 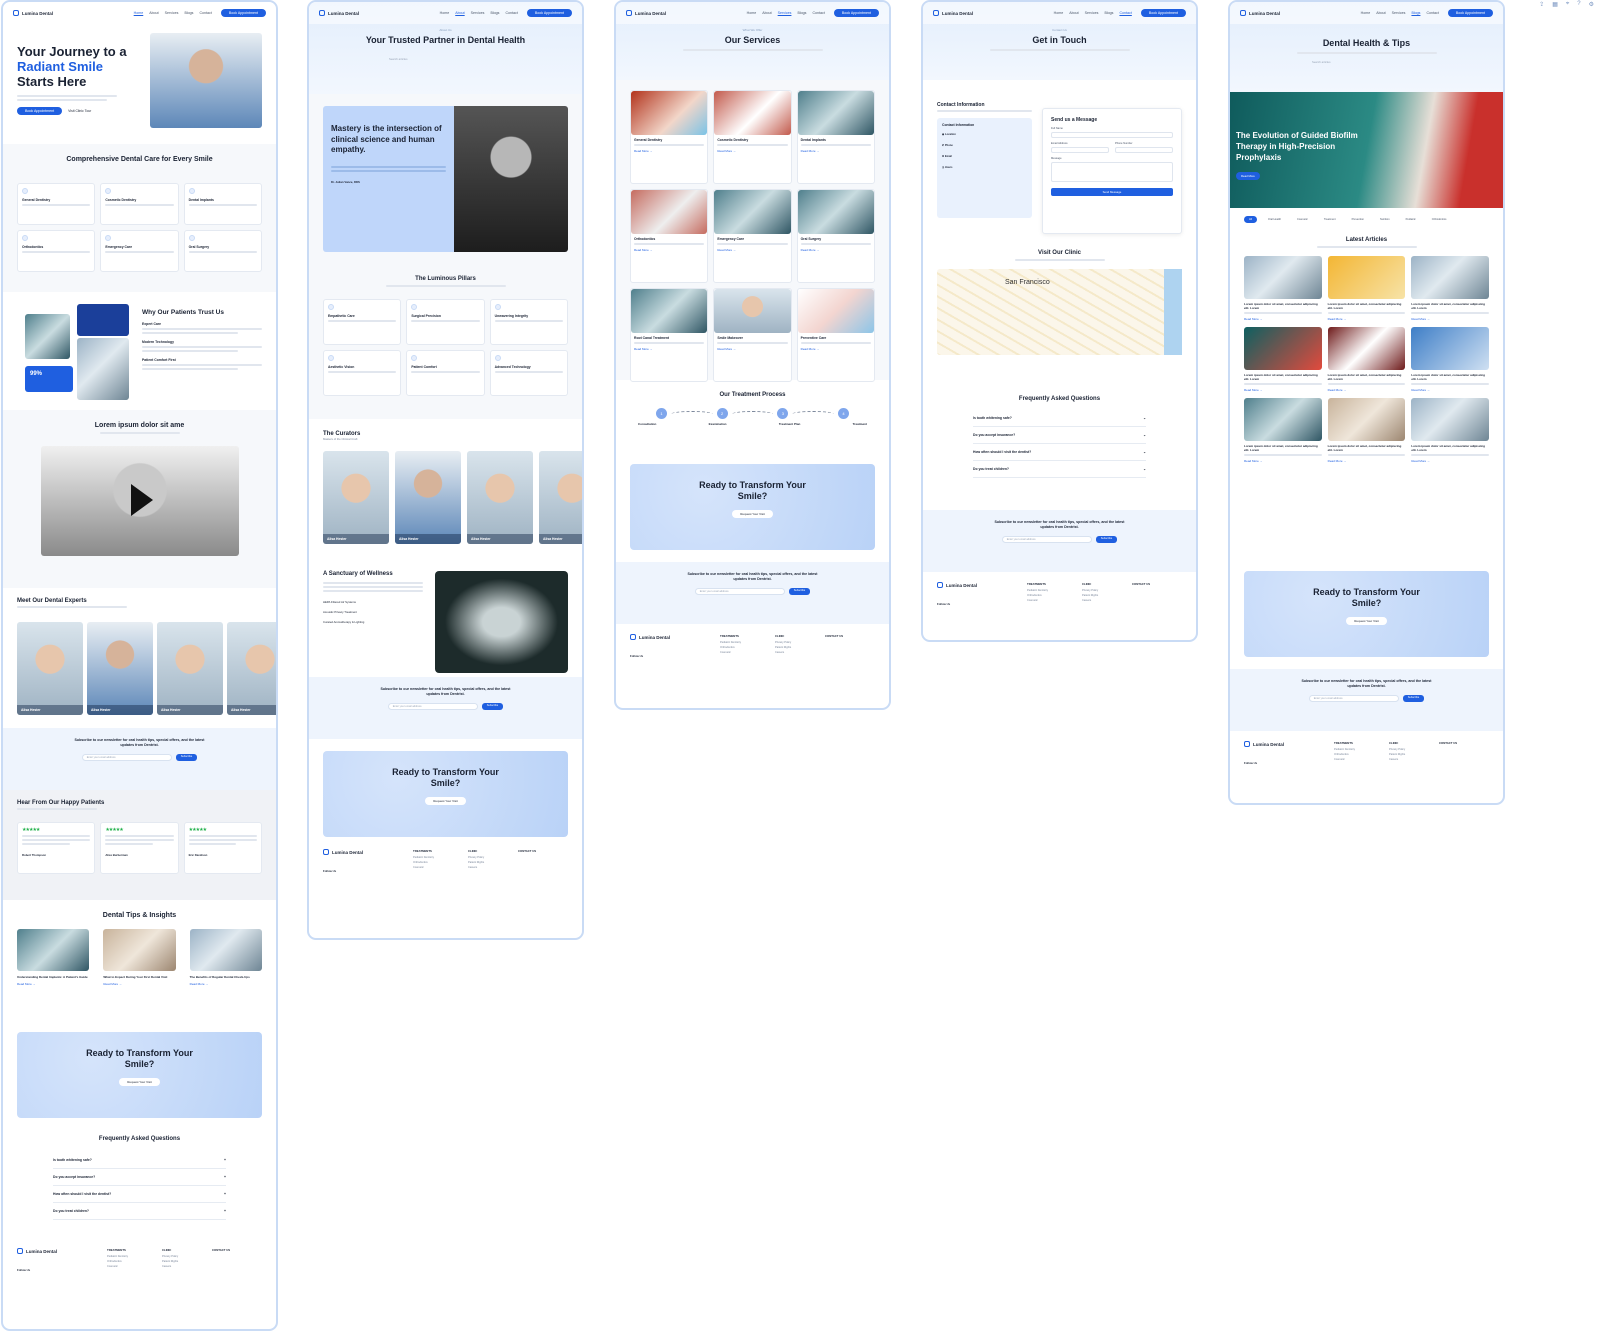 I want to click on service-card: Preventive Care Read More →, so click(x=835, y=335).